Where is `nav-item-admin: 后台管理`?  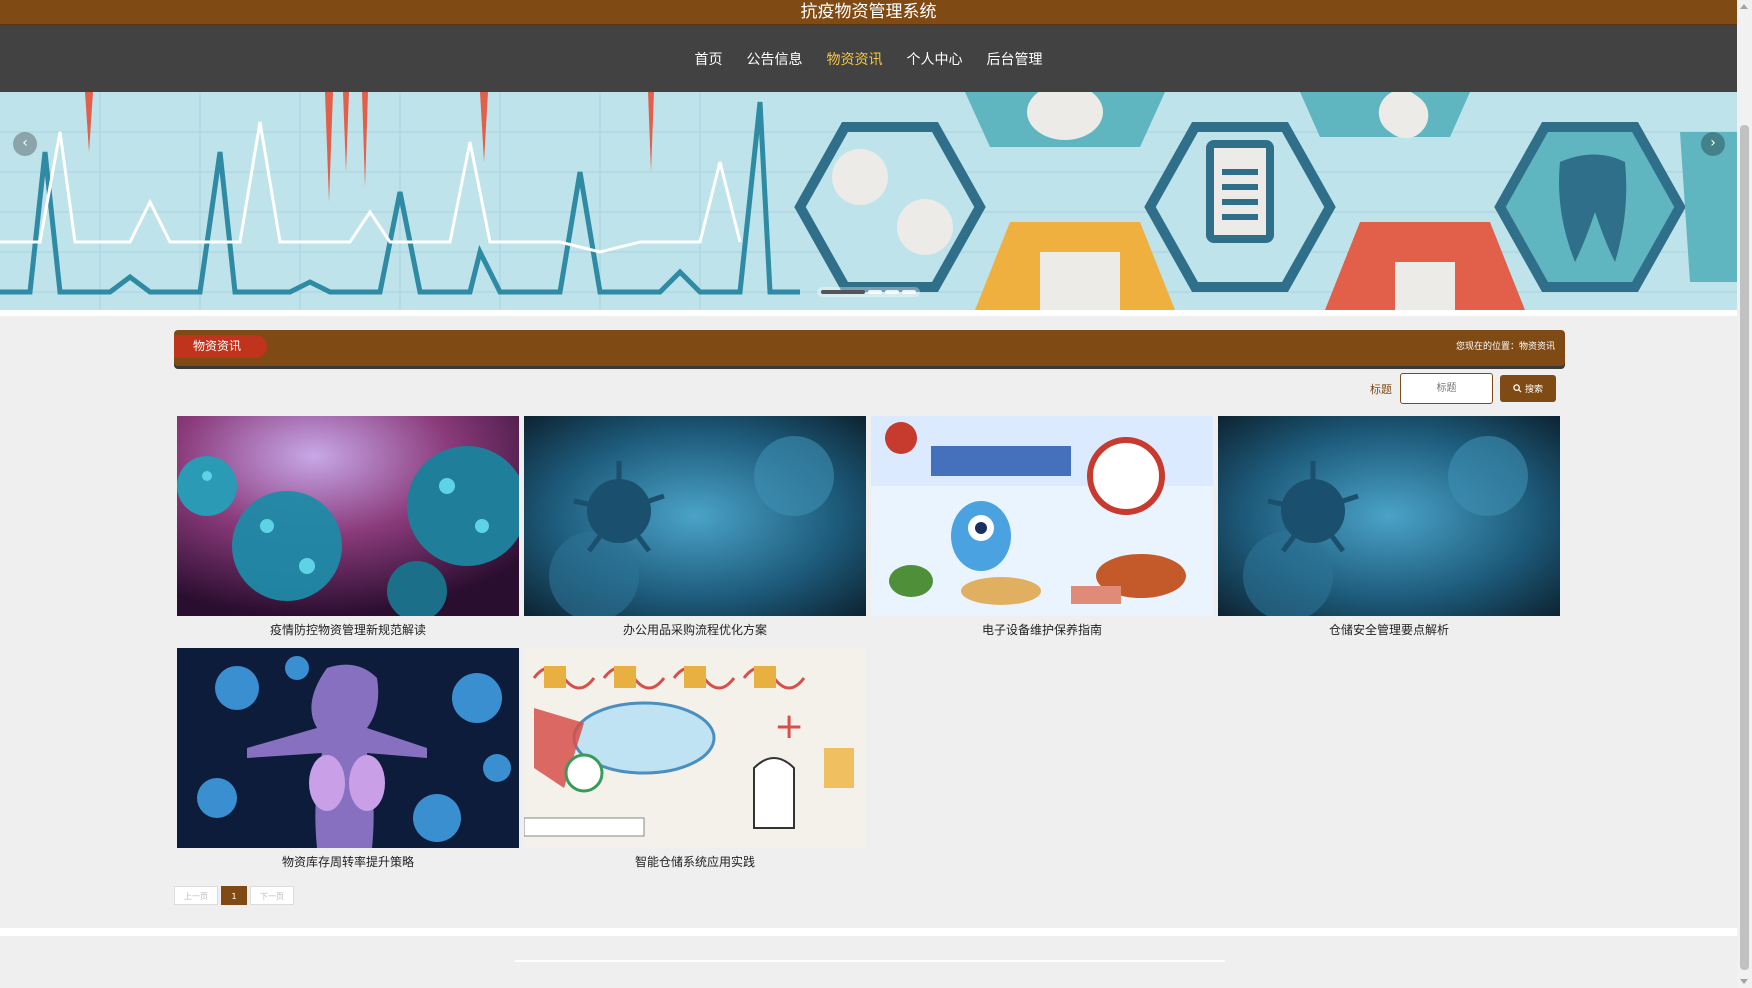
nav-item-admin: 后台管理 is located at coordinates (1015, 59).